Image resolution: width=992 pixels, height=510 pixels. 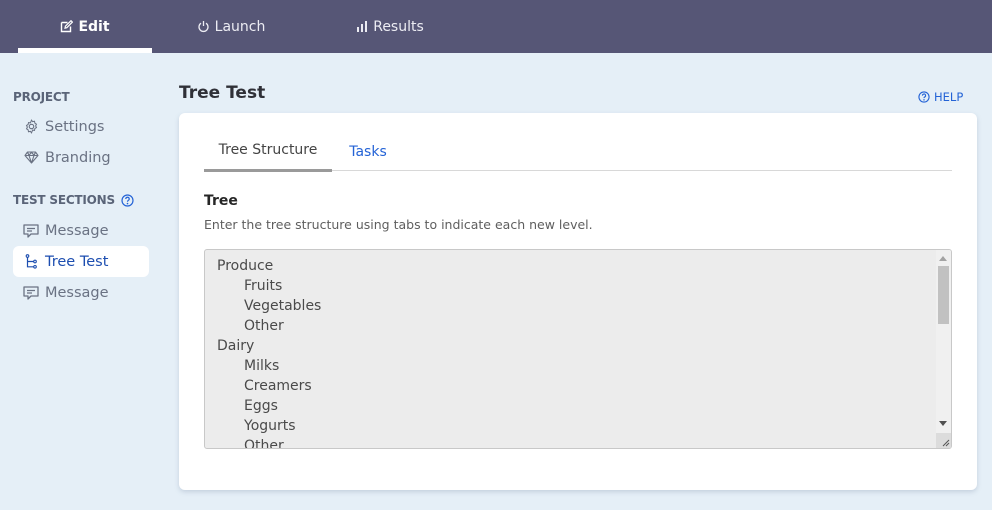 What do you see at coordinates (262, 366) in the screenshot?
I see `tree-line: Milks` at bounding box center [262, 366].